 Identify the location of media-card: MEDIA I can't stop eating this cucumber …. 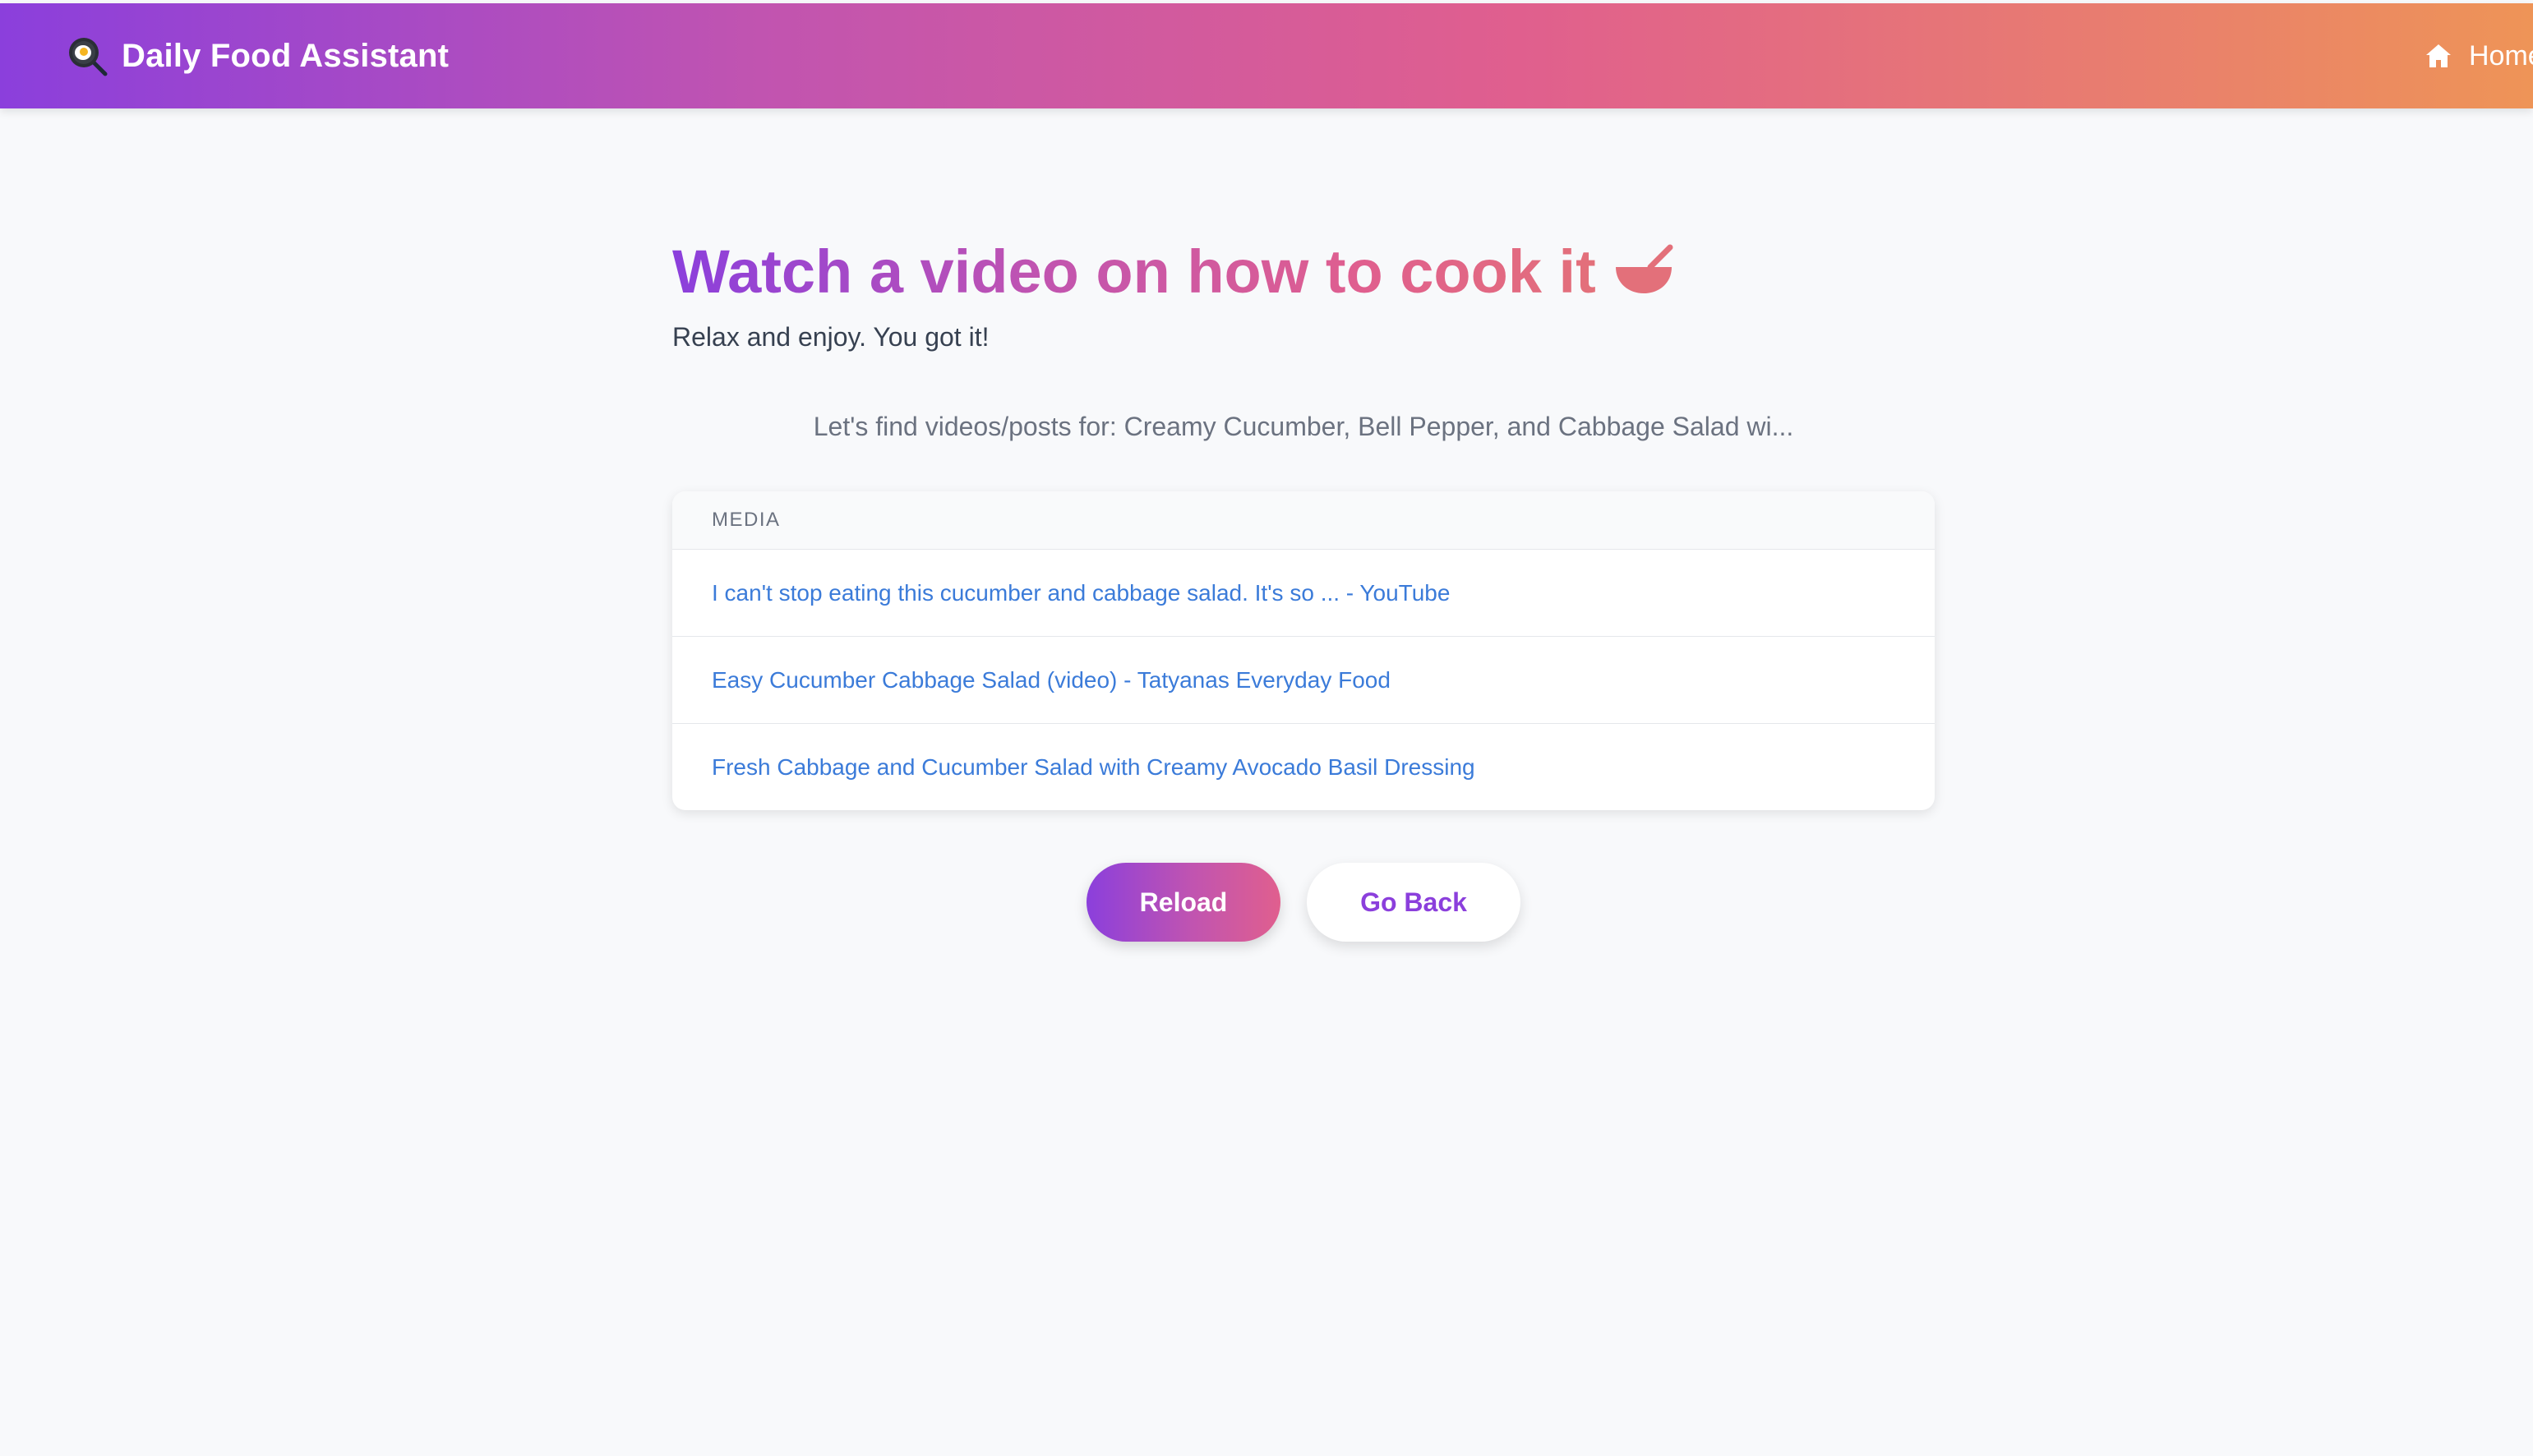
(1303, 650).